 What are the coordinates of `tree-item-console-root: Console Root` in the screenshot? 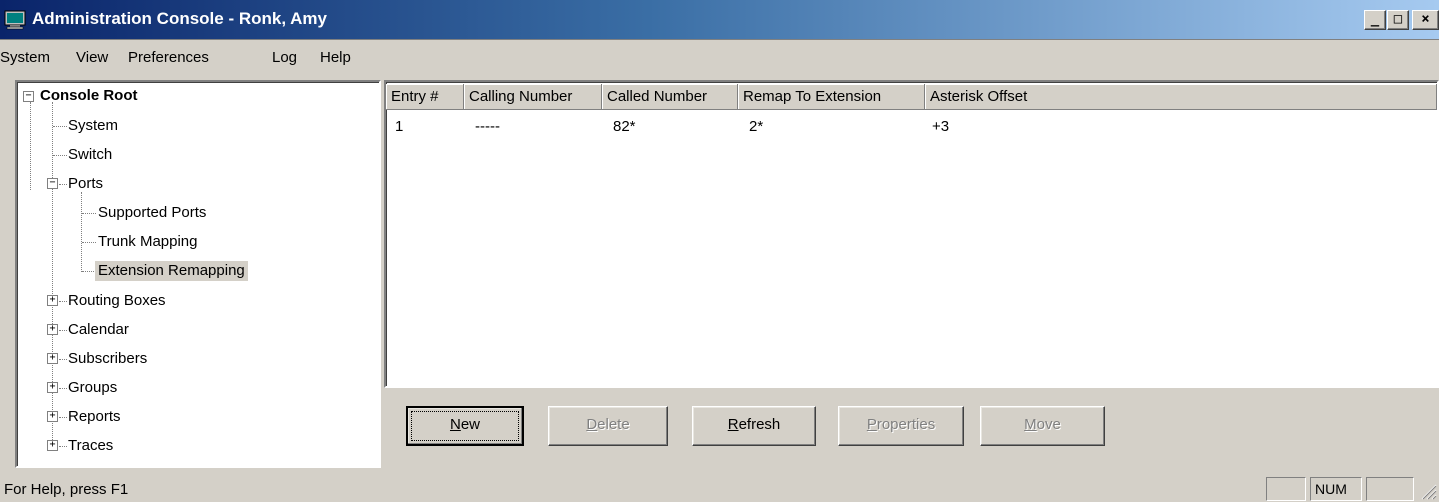 It's located at (89, 96).